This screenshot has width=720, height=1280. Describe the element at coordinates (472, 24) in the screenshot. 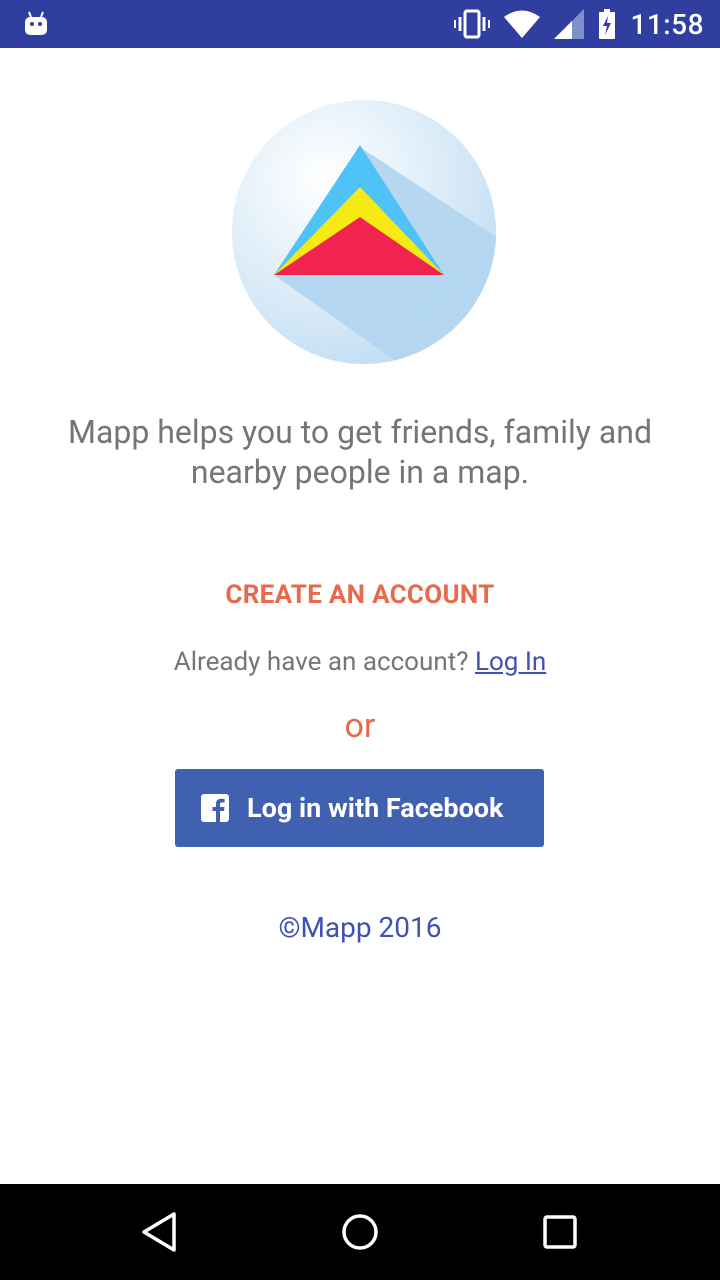

I see `vibrate-icon` at that location.